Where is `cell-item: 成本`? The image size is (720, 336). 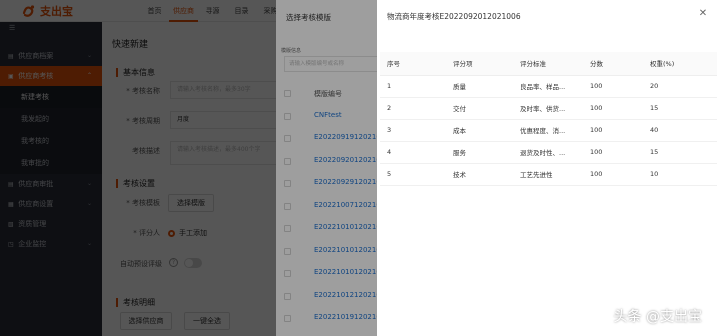
cell-item: 成本 is located at coordinates (479, 130).